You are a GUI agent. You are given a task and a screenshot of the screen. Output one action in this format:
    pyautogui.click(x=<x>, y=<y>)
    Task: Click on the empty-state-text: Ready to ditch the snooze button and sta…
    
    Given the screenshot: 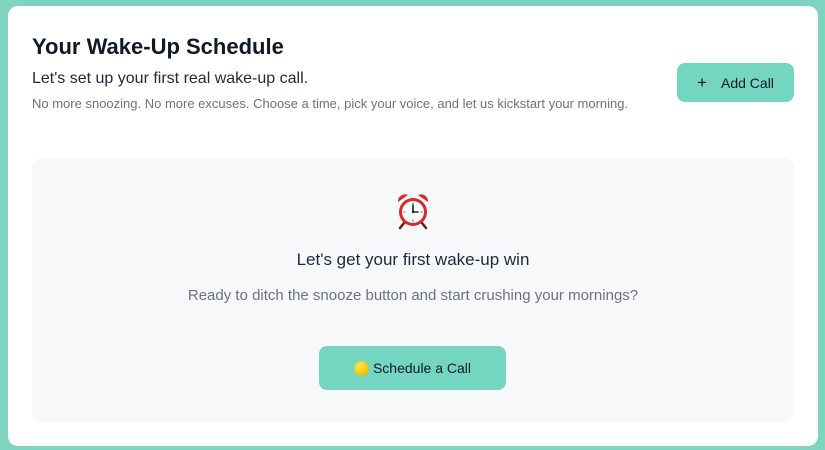 What is the action you would take?
    pyautogui.click(x=413, y=295)
    